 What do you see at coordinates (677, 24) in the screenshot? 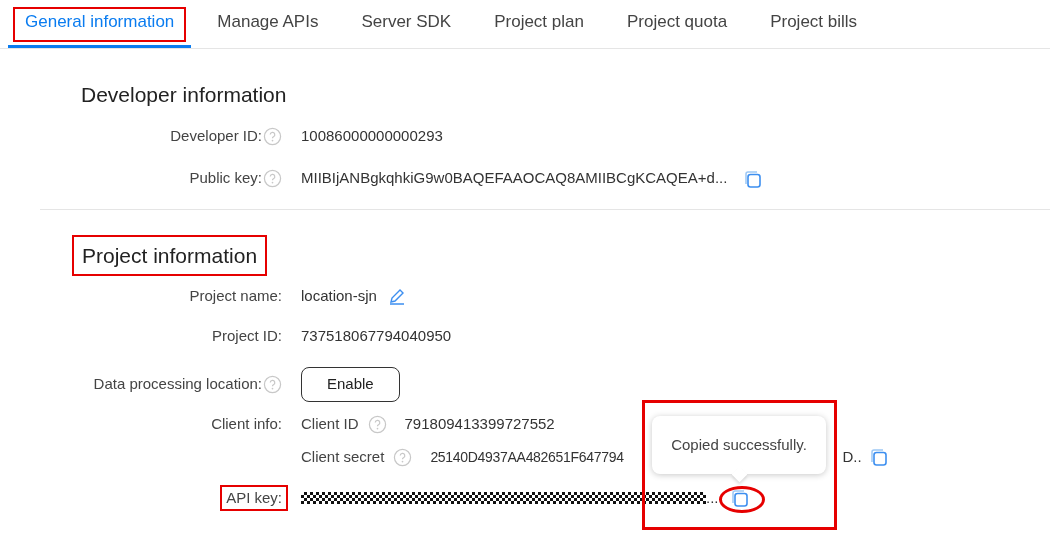
I see `tab: Project quota` at bounding box center [677, 24].